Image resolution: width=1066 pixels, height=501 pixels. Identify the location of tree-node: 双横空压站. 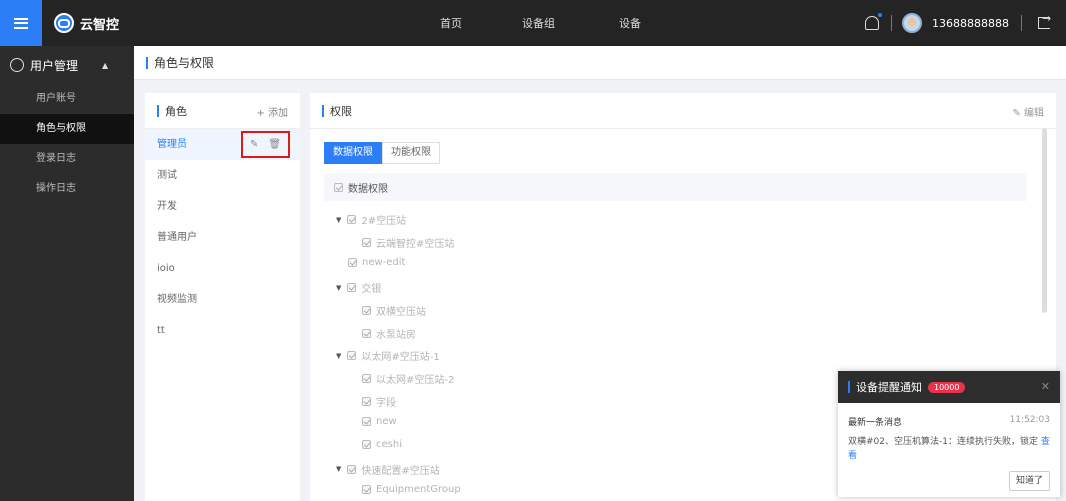
(394, 310).